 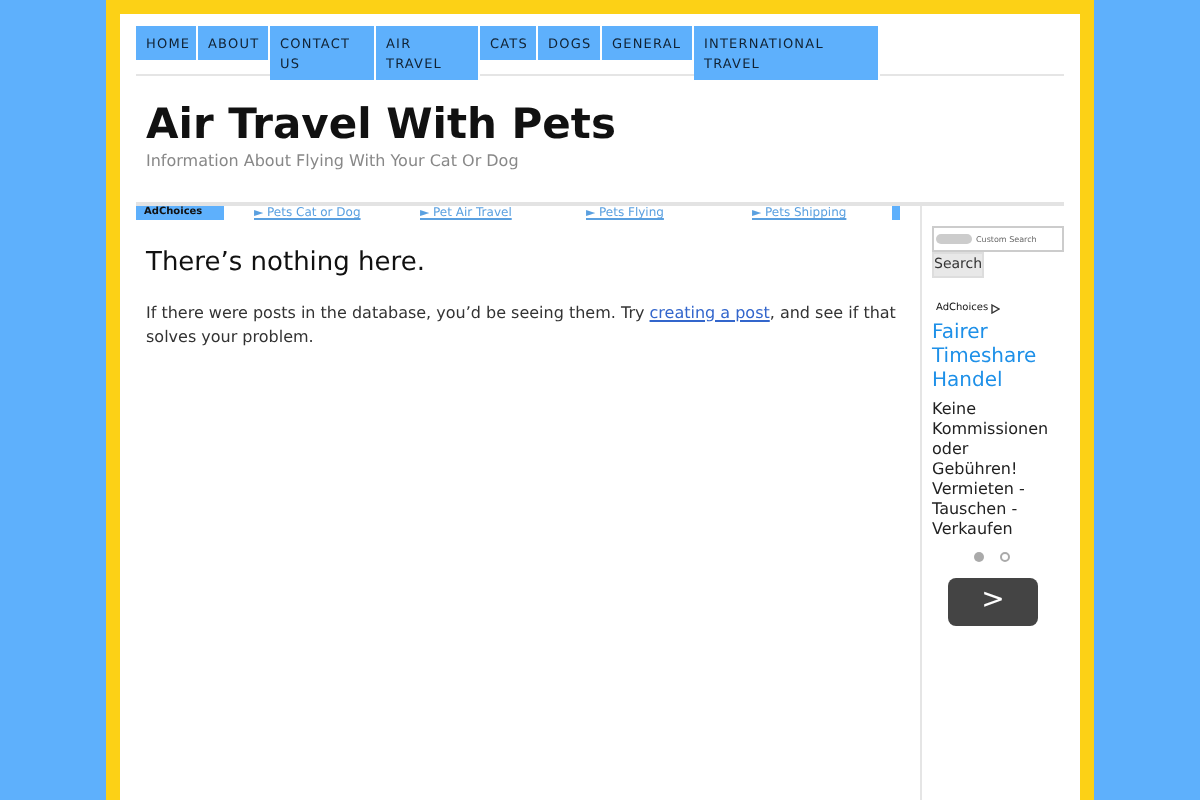 What do you see at coordinates (709, 312) in the screenshot?
I see `create-post-link: creating a post` at bounding box center [709, 312].